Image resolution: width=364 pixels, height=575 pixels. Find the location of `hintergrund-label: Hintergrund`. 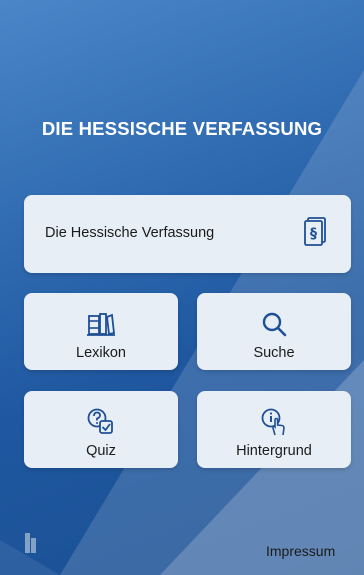

hintergrund-label: Hintergrund is located at coordinates (274, 451).